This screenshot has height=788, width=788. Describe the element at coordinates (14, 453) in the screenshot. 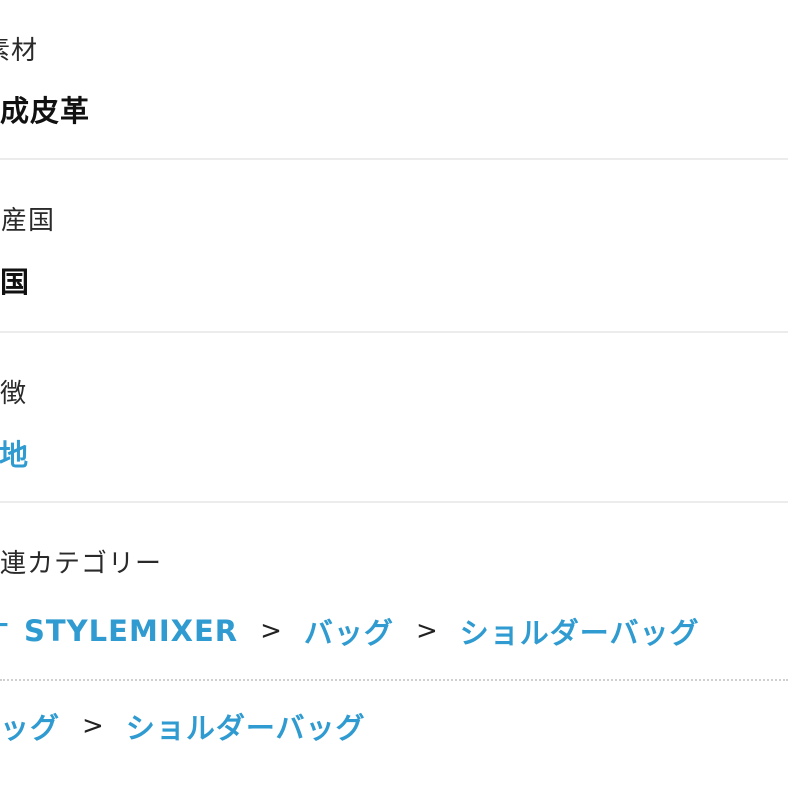

I see `feature-value-link: 無地` at that location.